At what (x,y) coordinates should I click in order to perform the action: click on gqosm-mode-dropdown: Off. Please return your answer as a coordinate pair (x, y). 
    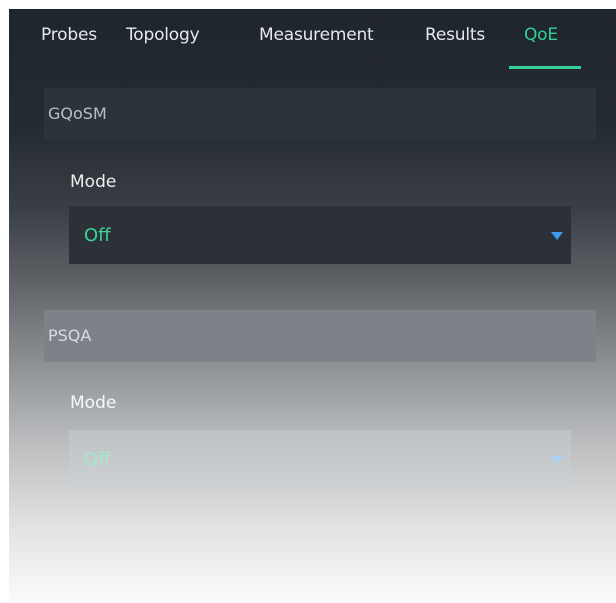
    Looking at the image, I should click on (320, 235).